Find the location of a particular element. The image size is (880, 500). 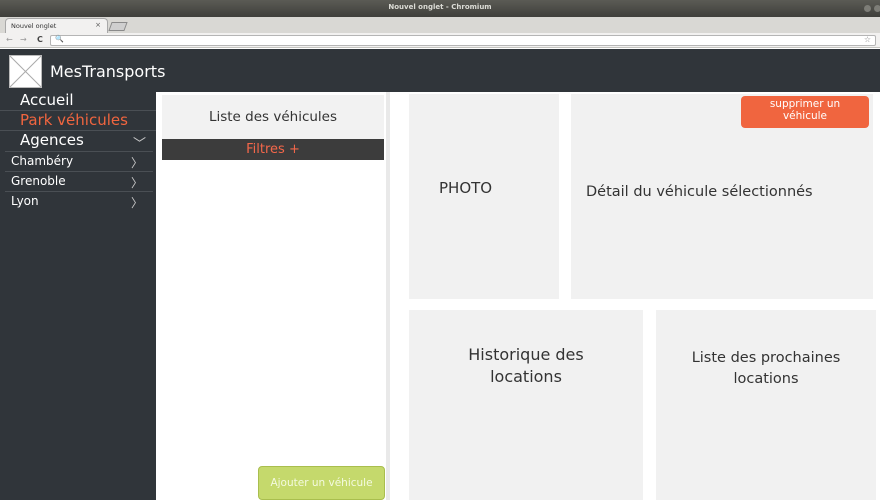

app-header: MesTransports is located at coordinates (440, 70).